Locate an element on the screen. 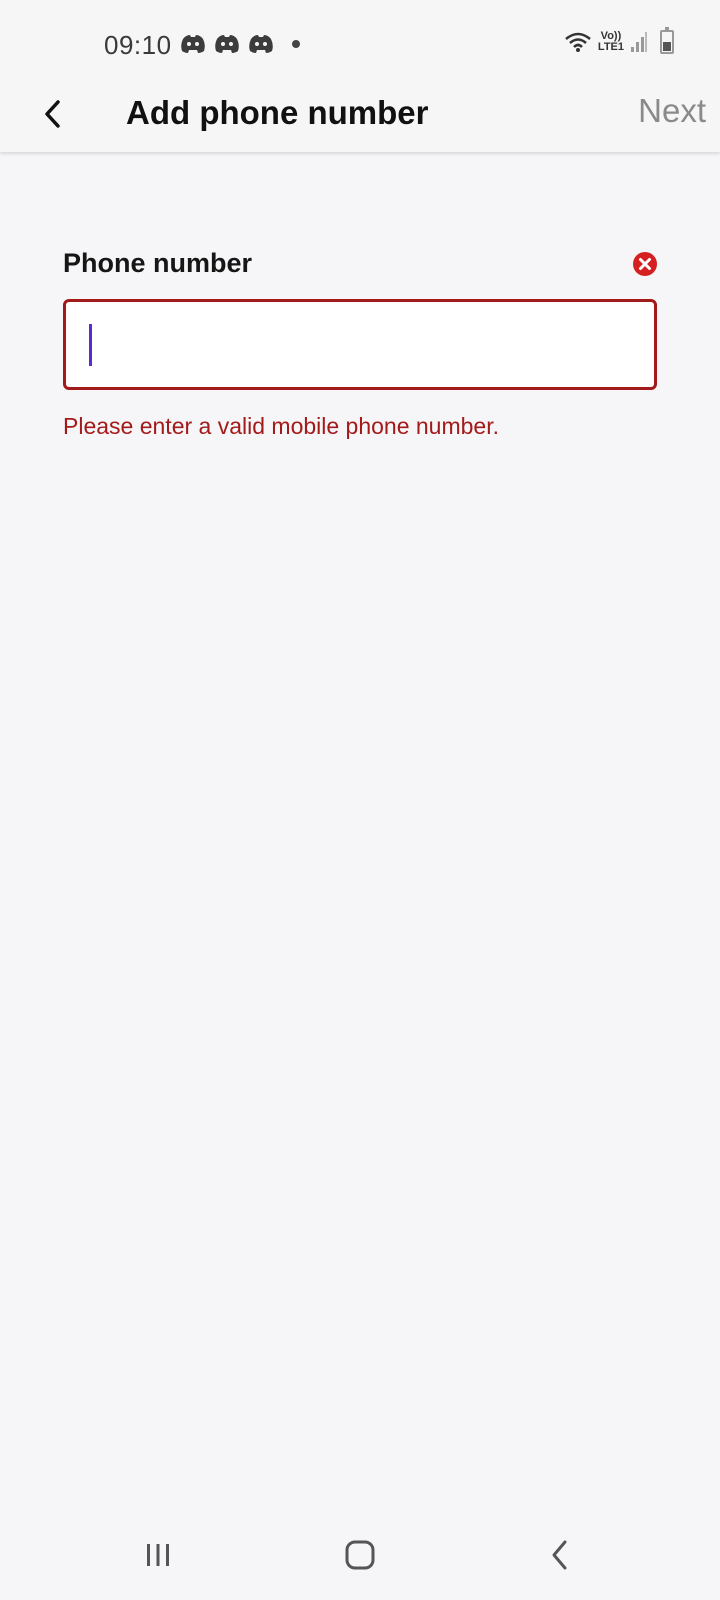 The height and width of the screenshot is (1600, 720). notification-icons is located at coordinates (240, 44).